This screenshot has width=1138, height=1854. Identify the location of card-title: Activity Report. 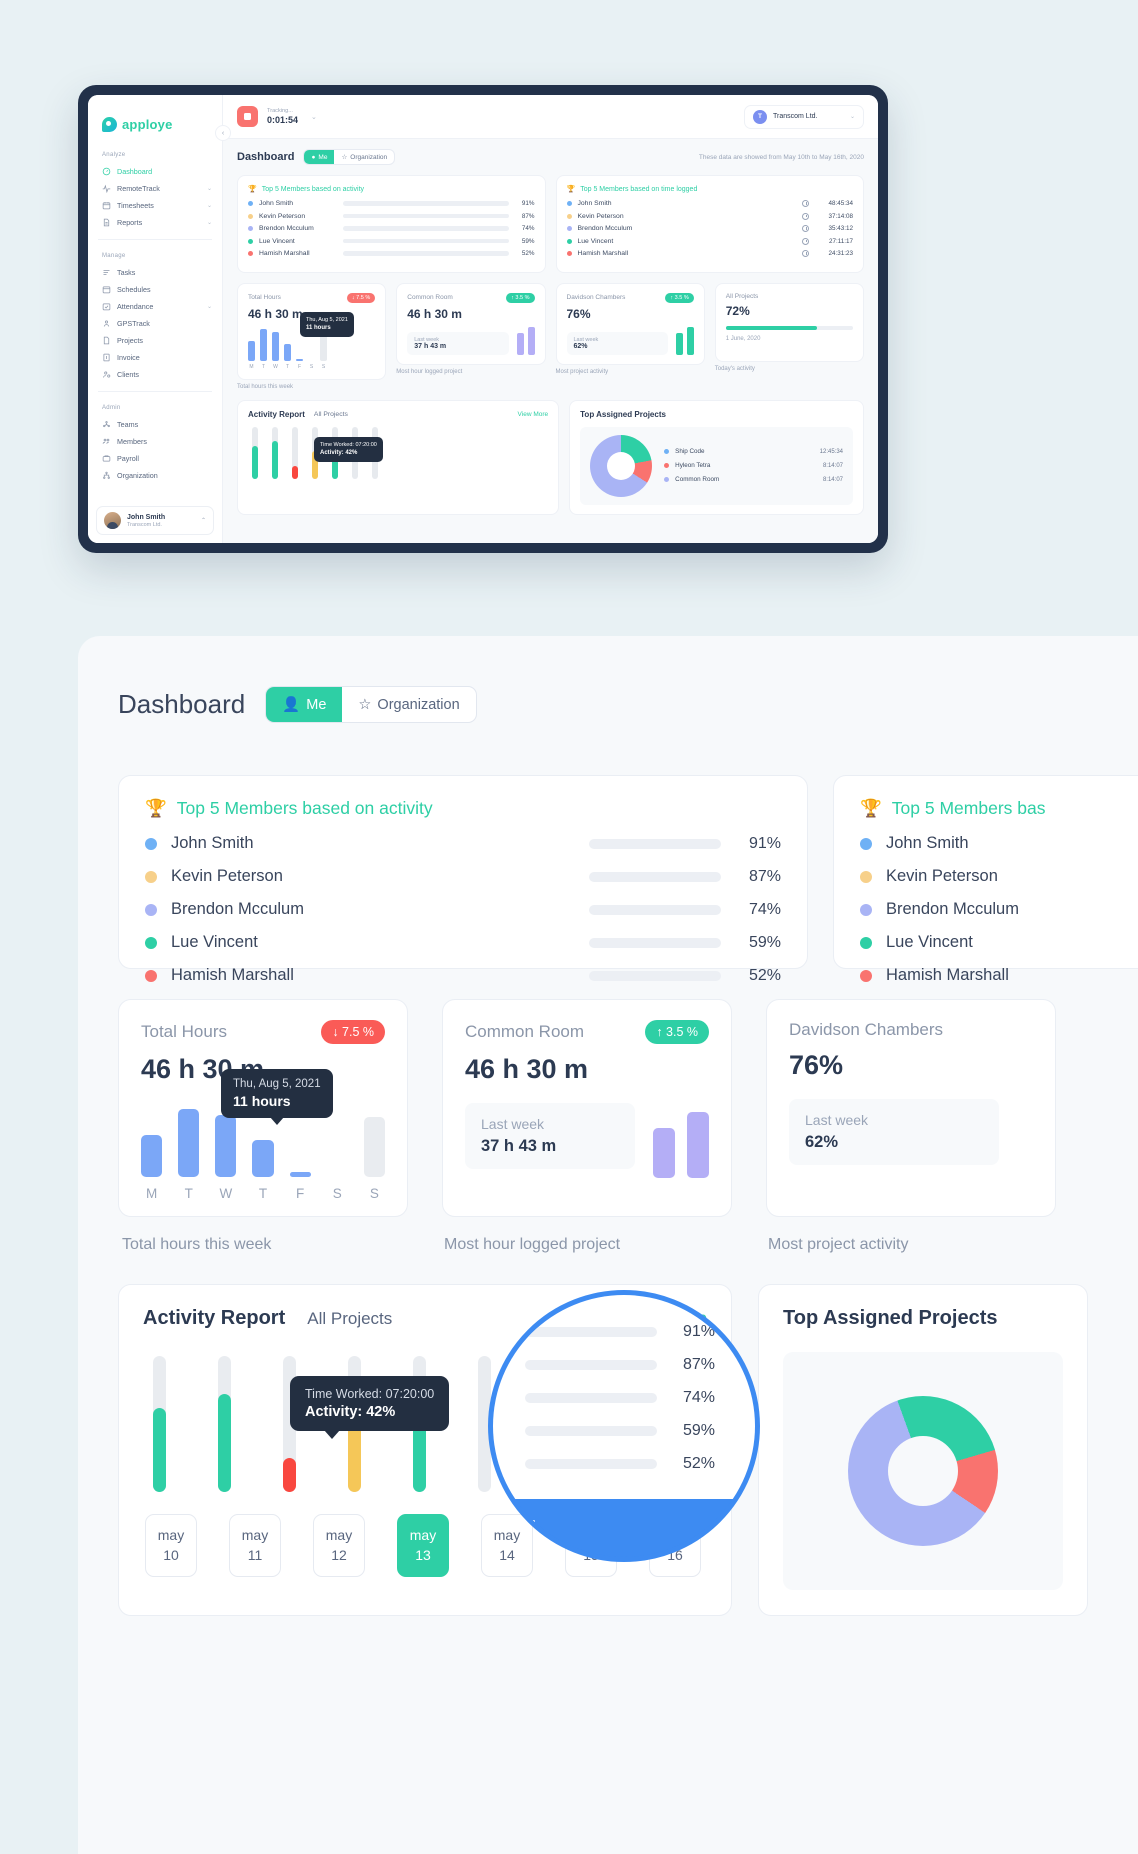
(214, 1318).